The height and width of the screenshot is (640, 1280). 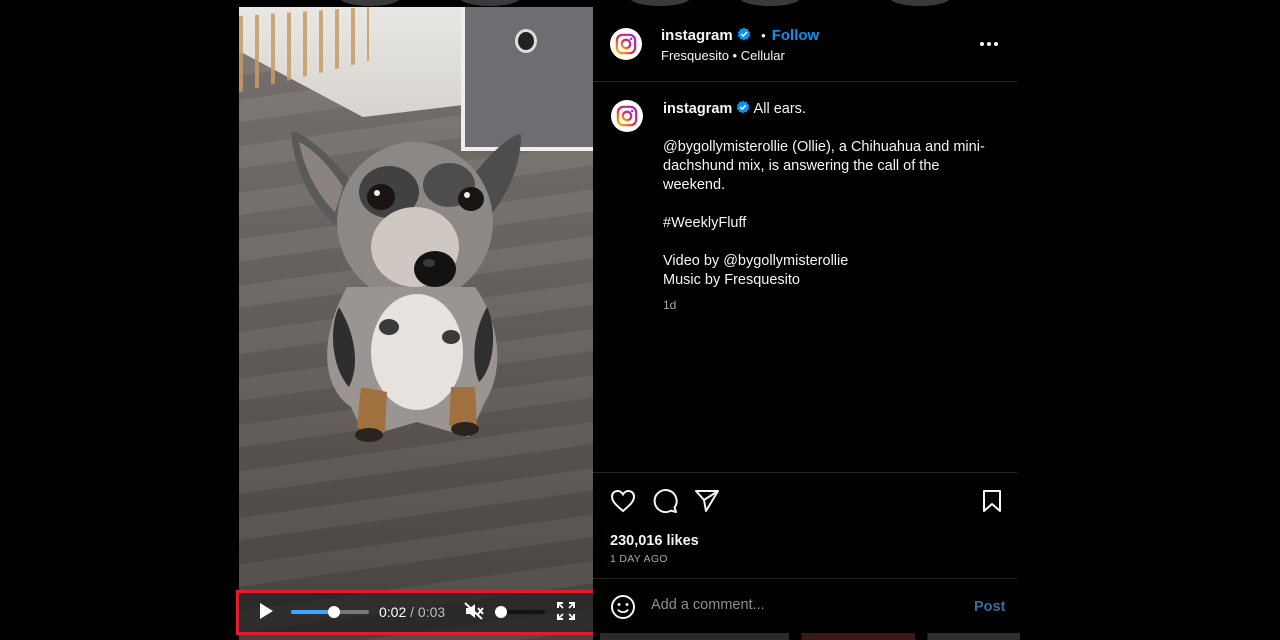 I want to click on caption-video-credit: Video by @bygollymisterollie, so click(x=756, y=261).